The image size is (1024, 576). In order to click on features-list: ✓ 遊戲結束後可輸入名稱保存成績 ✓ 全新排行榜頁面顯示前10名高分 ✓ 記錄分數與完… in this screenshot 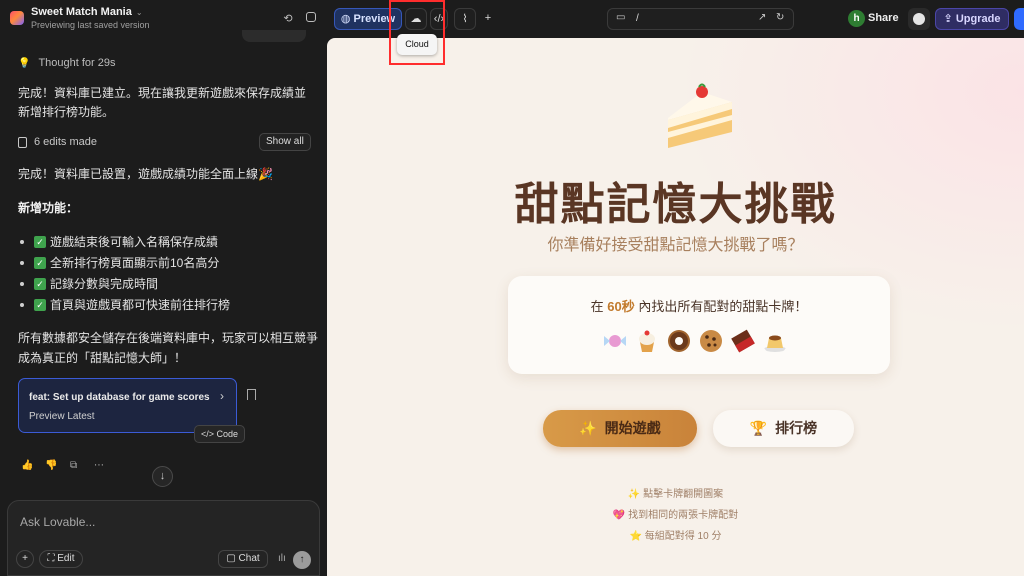, I will do `click(125, 273)`.